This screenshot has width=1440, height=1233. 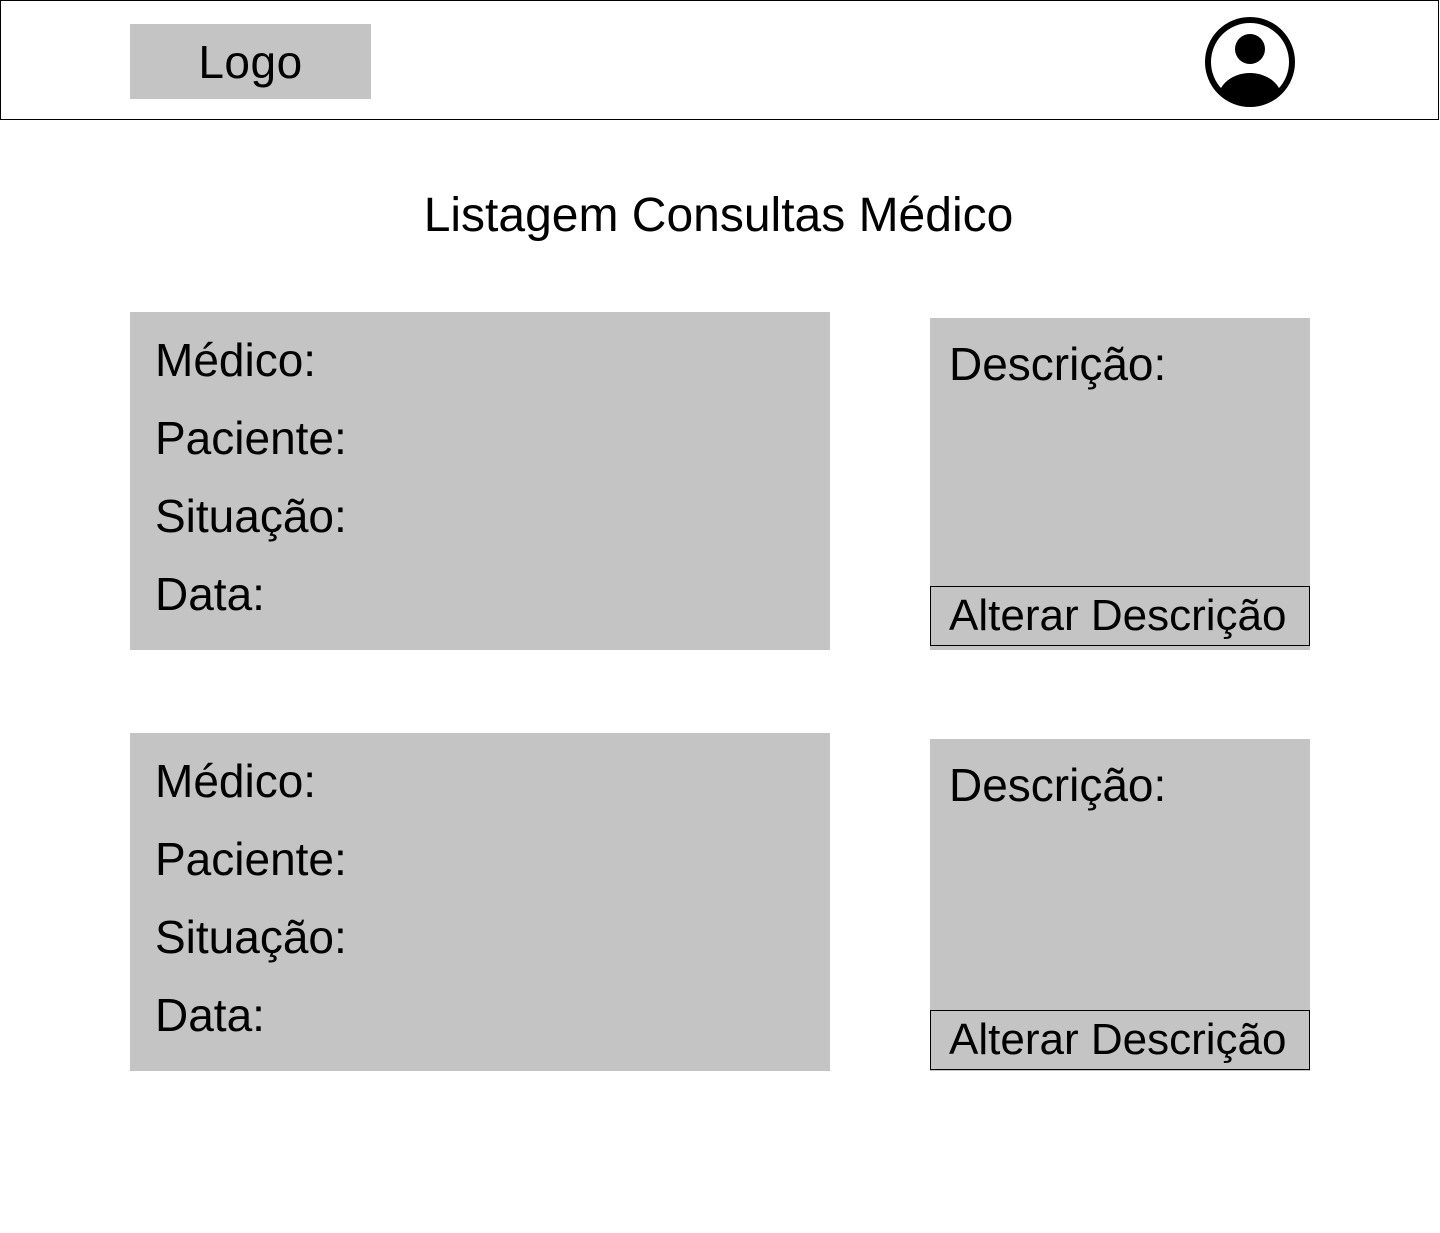 I want to click on page-title: Listagem Consultas Médico, so click(x=718, y=215).